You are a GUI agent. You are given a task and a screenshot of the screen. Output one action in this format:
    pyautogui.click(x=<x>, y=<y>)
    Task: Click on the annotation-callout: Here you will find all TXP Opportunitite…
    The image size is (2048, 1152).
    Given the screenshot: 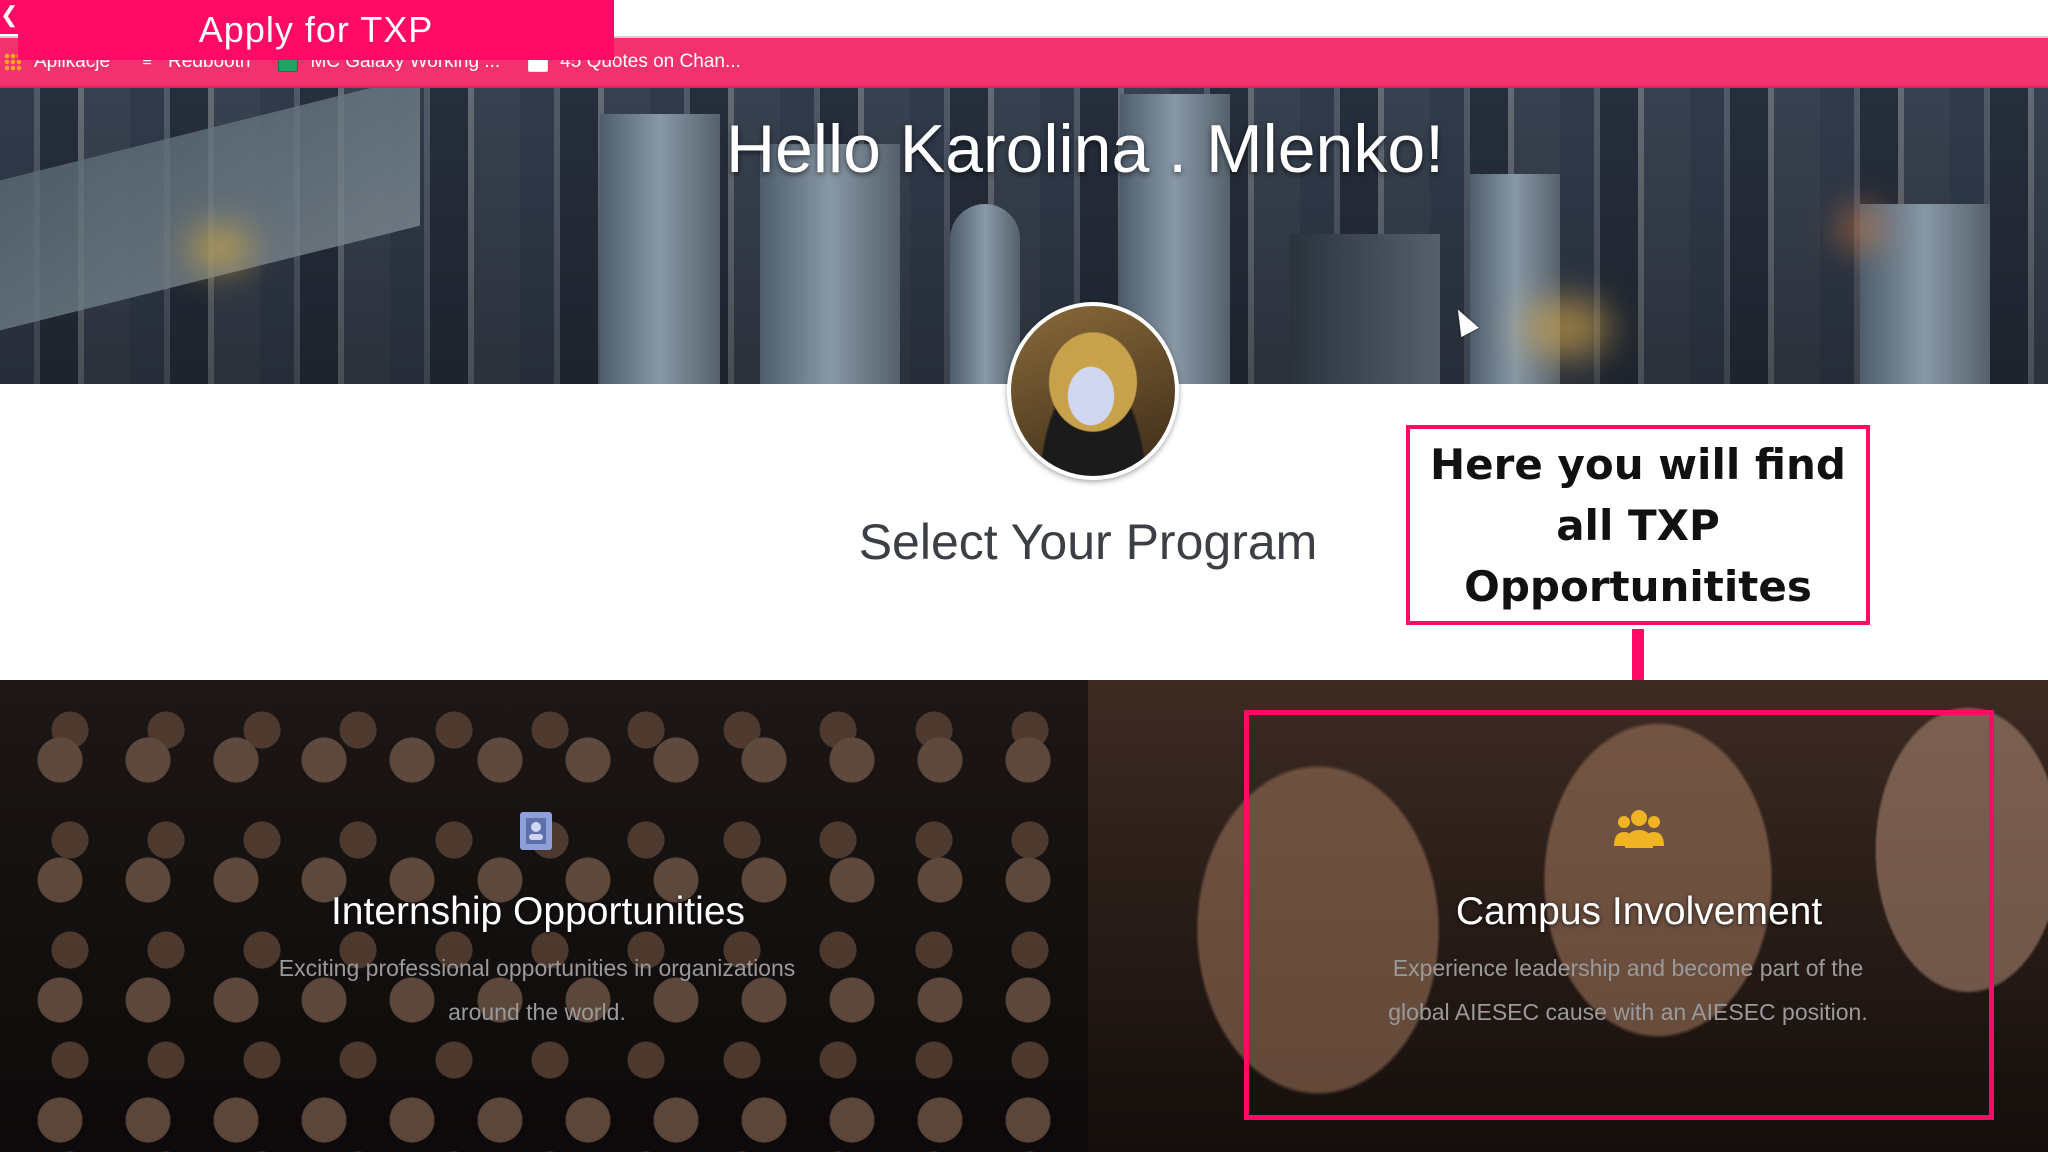 What is the action you would take?
    pyautogui.click(x=1638, y=525)
    